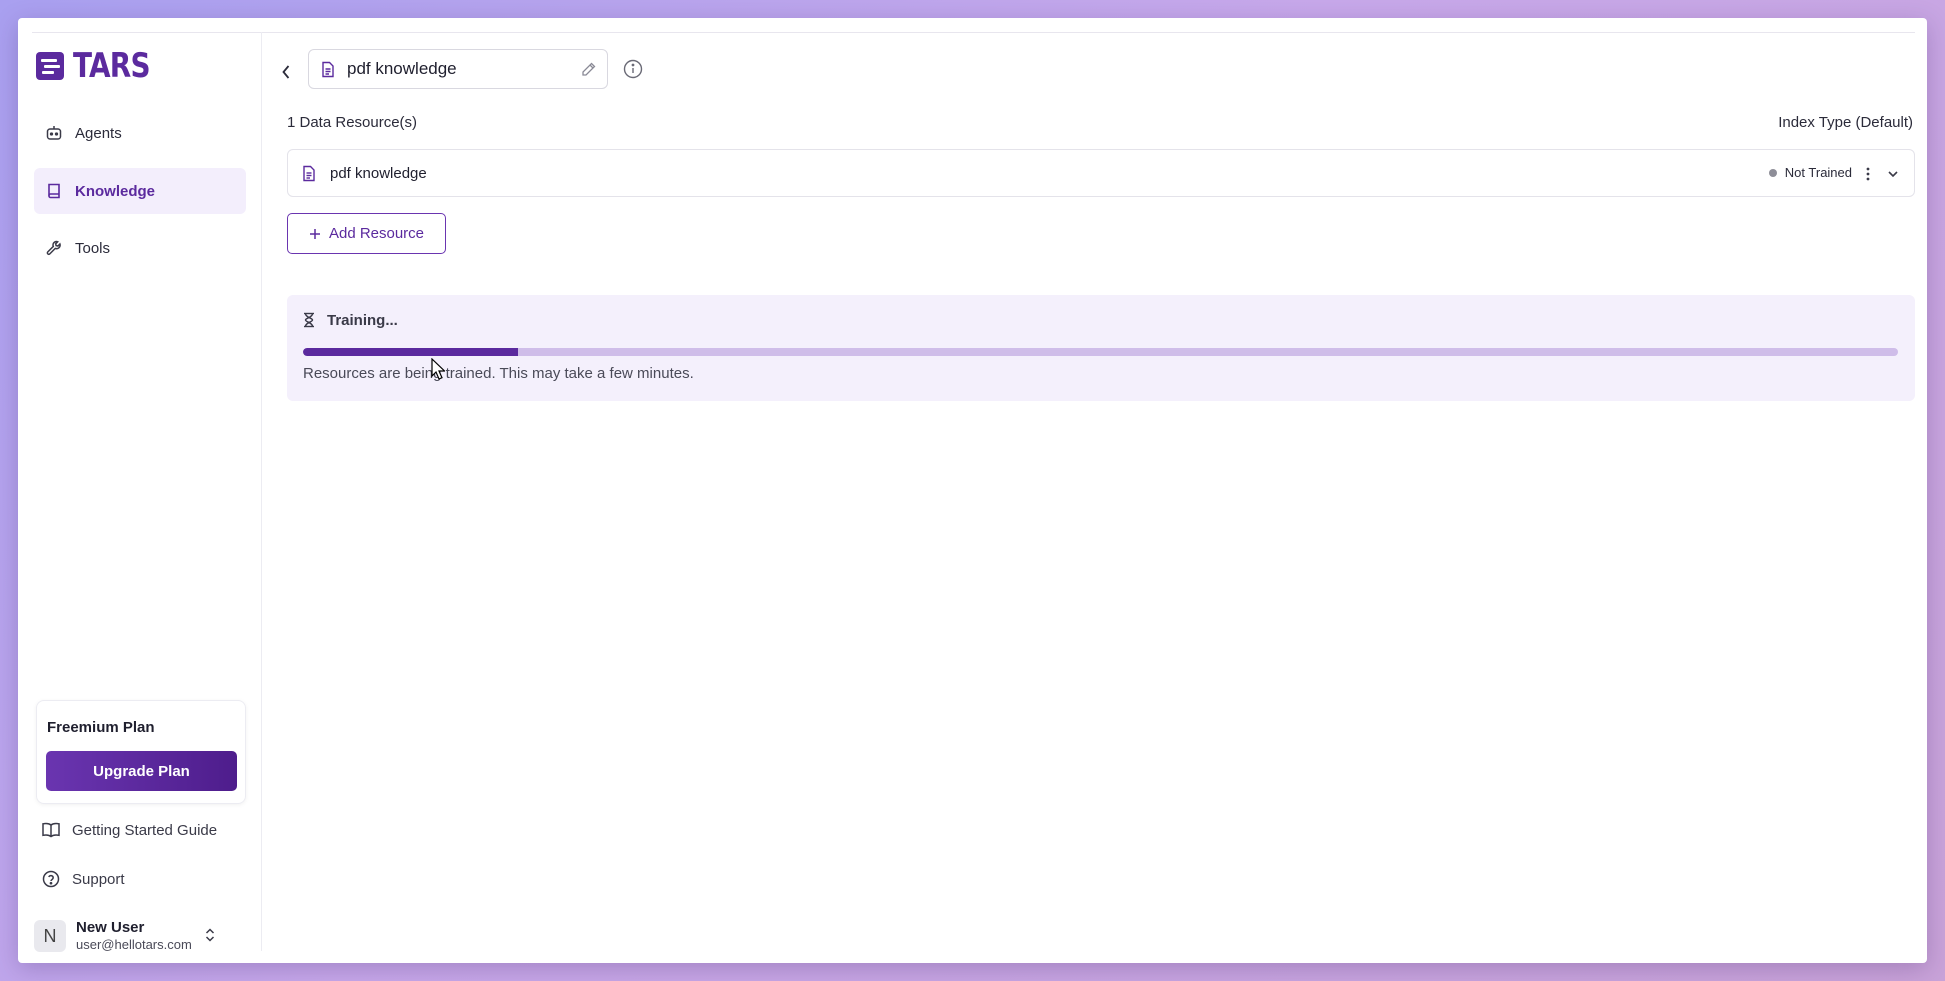 The image size is (1945, 981). I want to click on info-icon, so click(633, 69).